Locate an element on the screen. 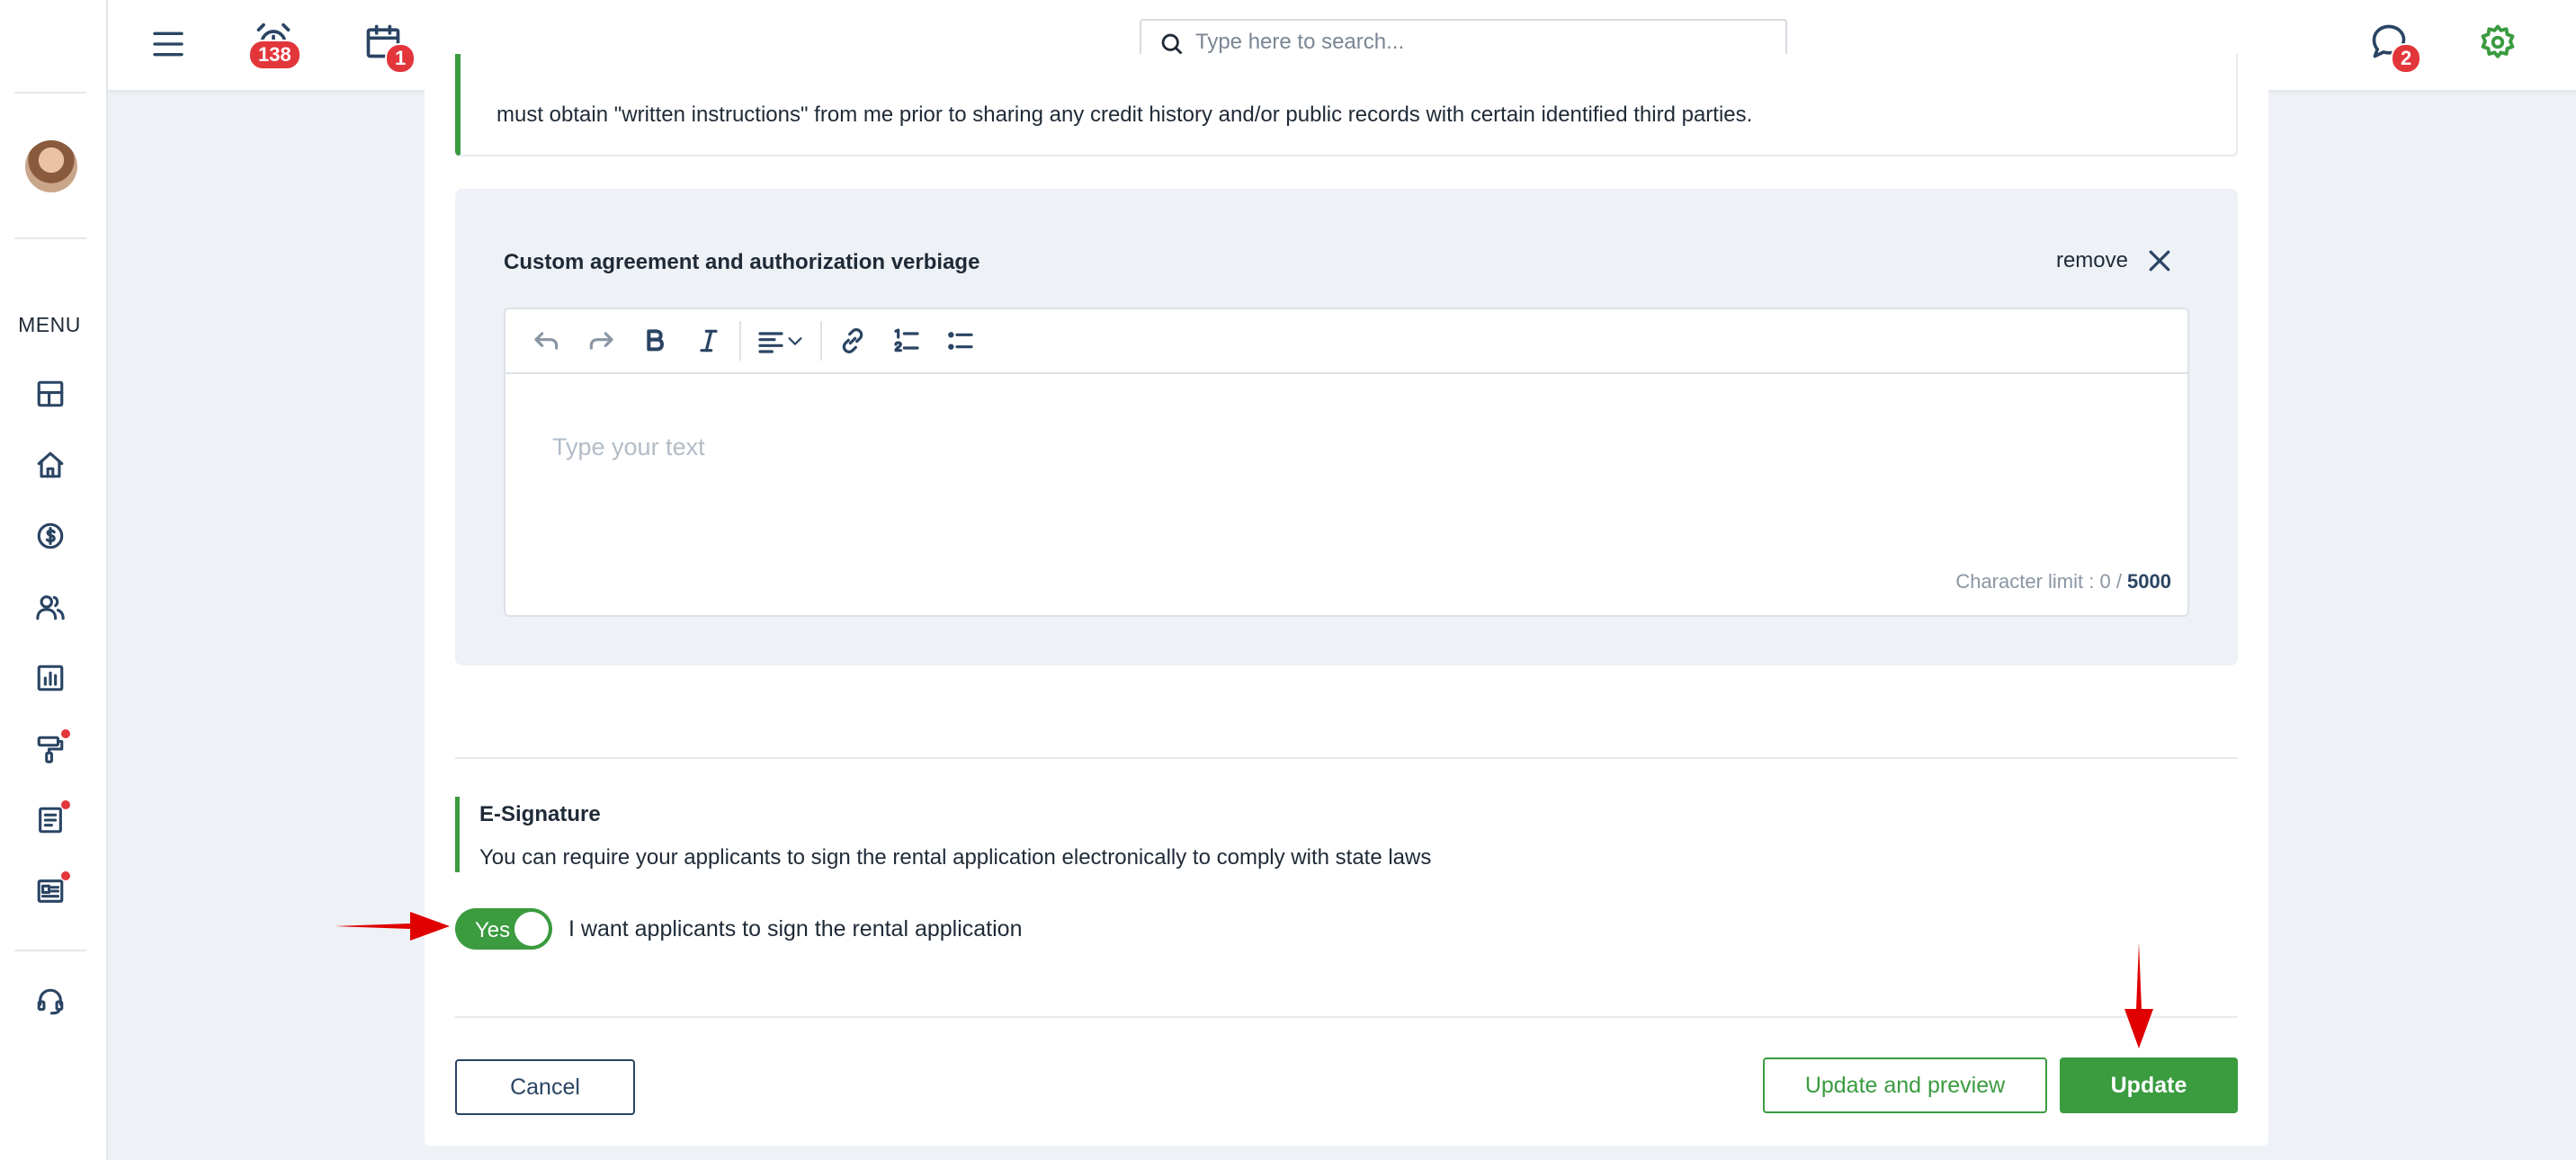 This screenshot has width=2576, height=1160. remove-button: remove is located at coordinates (2113, 260).